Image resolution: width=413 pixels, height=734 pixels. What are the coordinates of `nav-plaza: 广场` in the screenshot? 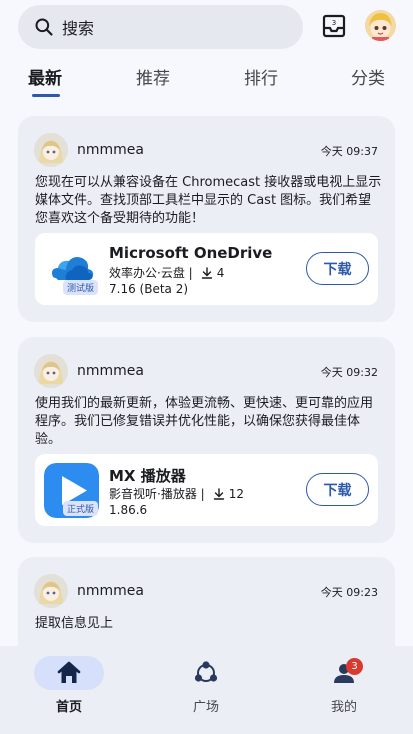 It's located at (206, 686).